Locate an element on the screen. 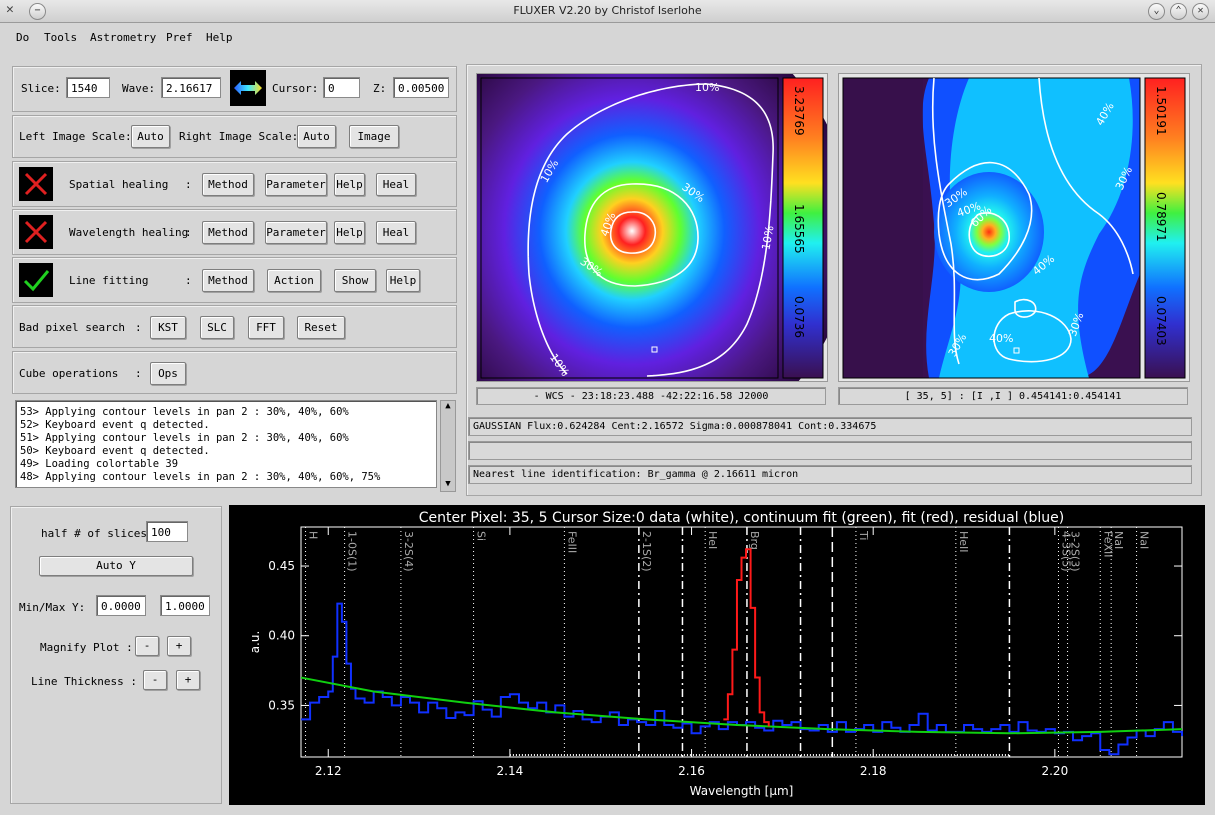 The width and height of the screenshot is (1215, 815). bad-pixel-panel: Bad pixel search : KST SLC FFT Reset is located at coordinates (234, 326).